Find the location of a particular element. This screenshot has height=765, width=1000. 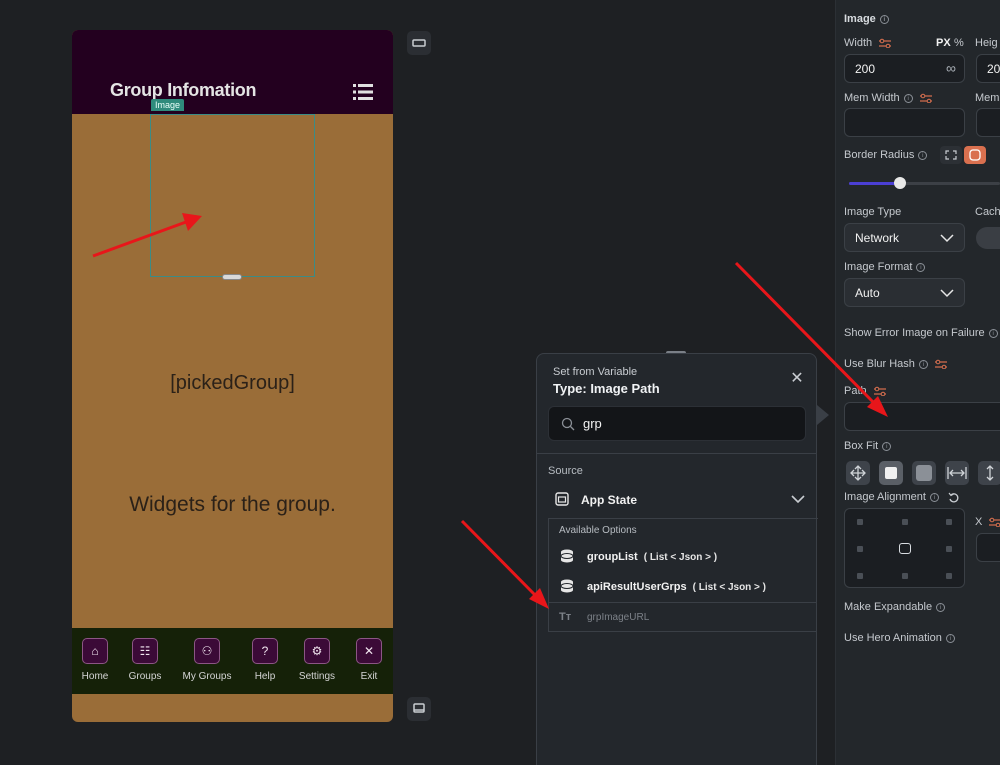

nav-exit: ✕ Exit is located at coordinates (368, 660).